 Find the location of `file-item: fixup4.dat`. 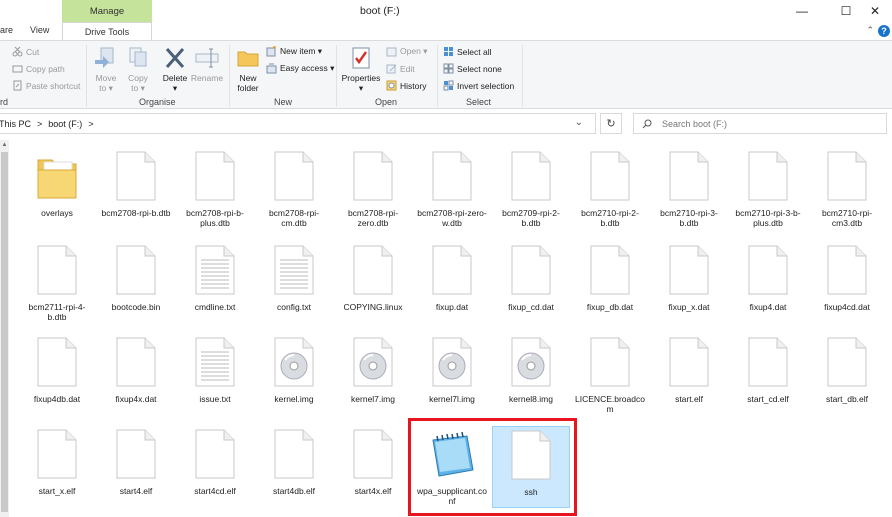

file-item: fixup4.dat is located at coordinates (768, 277).